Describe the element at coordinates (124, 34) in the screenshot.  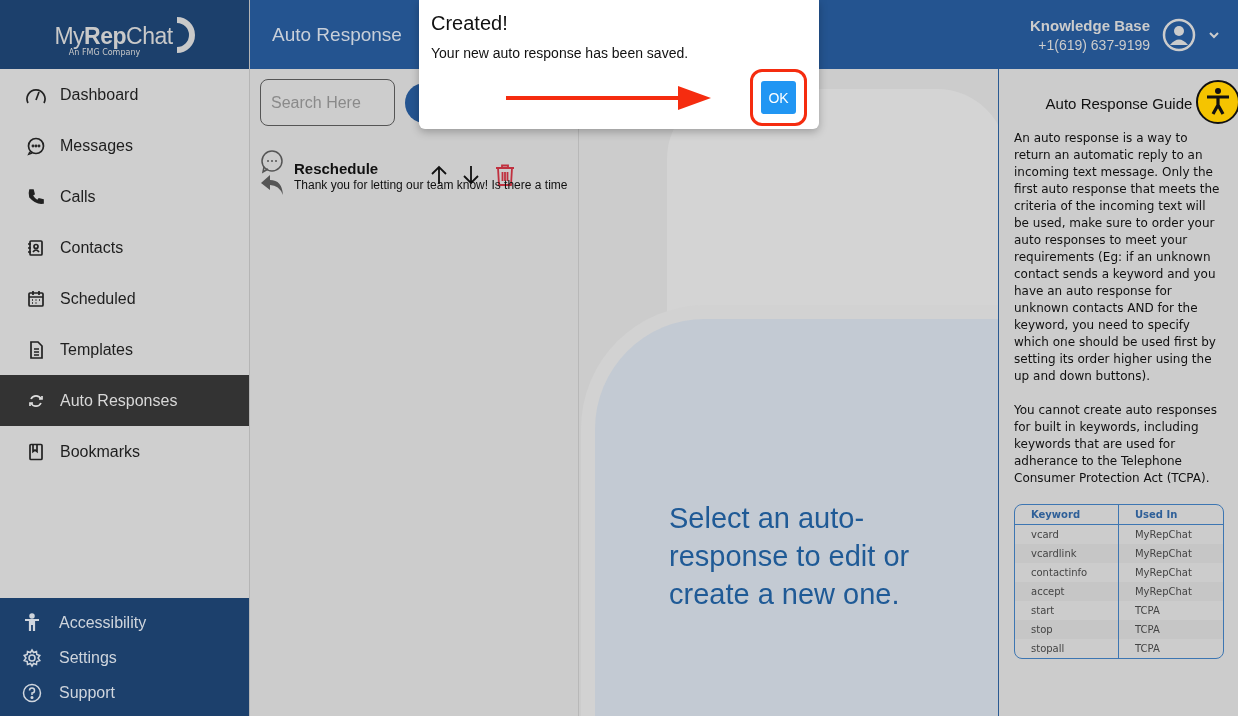
I see `brand-logo: MyRepChat An FMG Company` at that location.